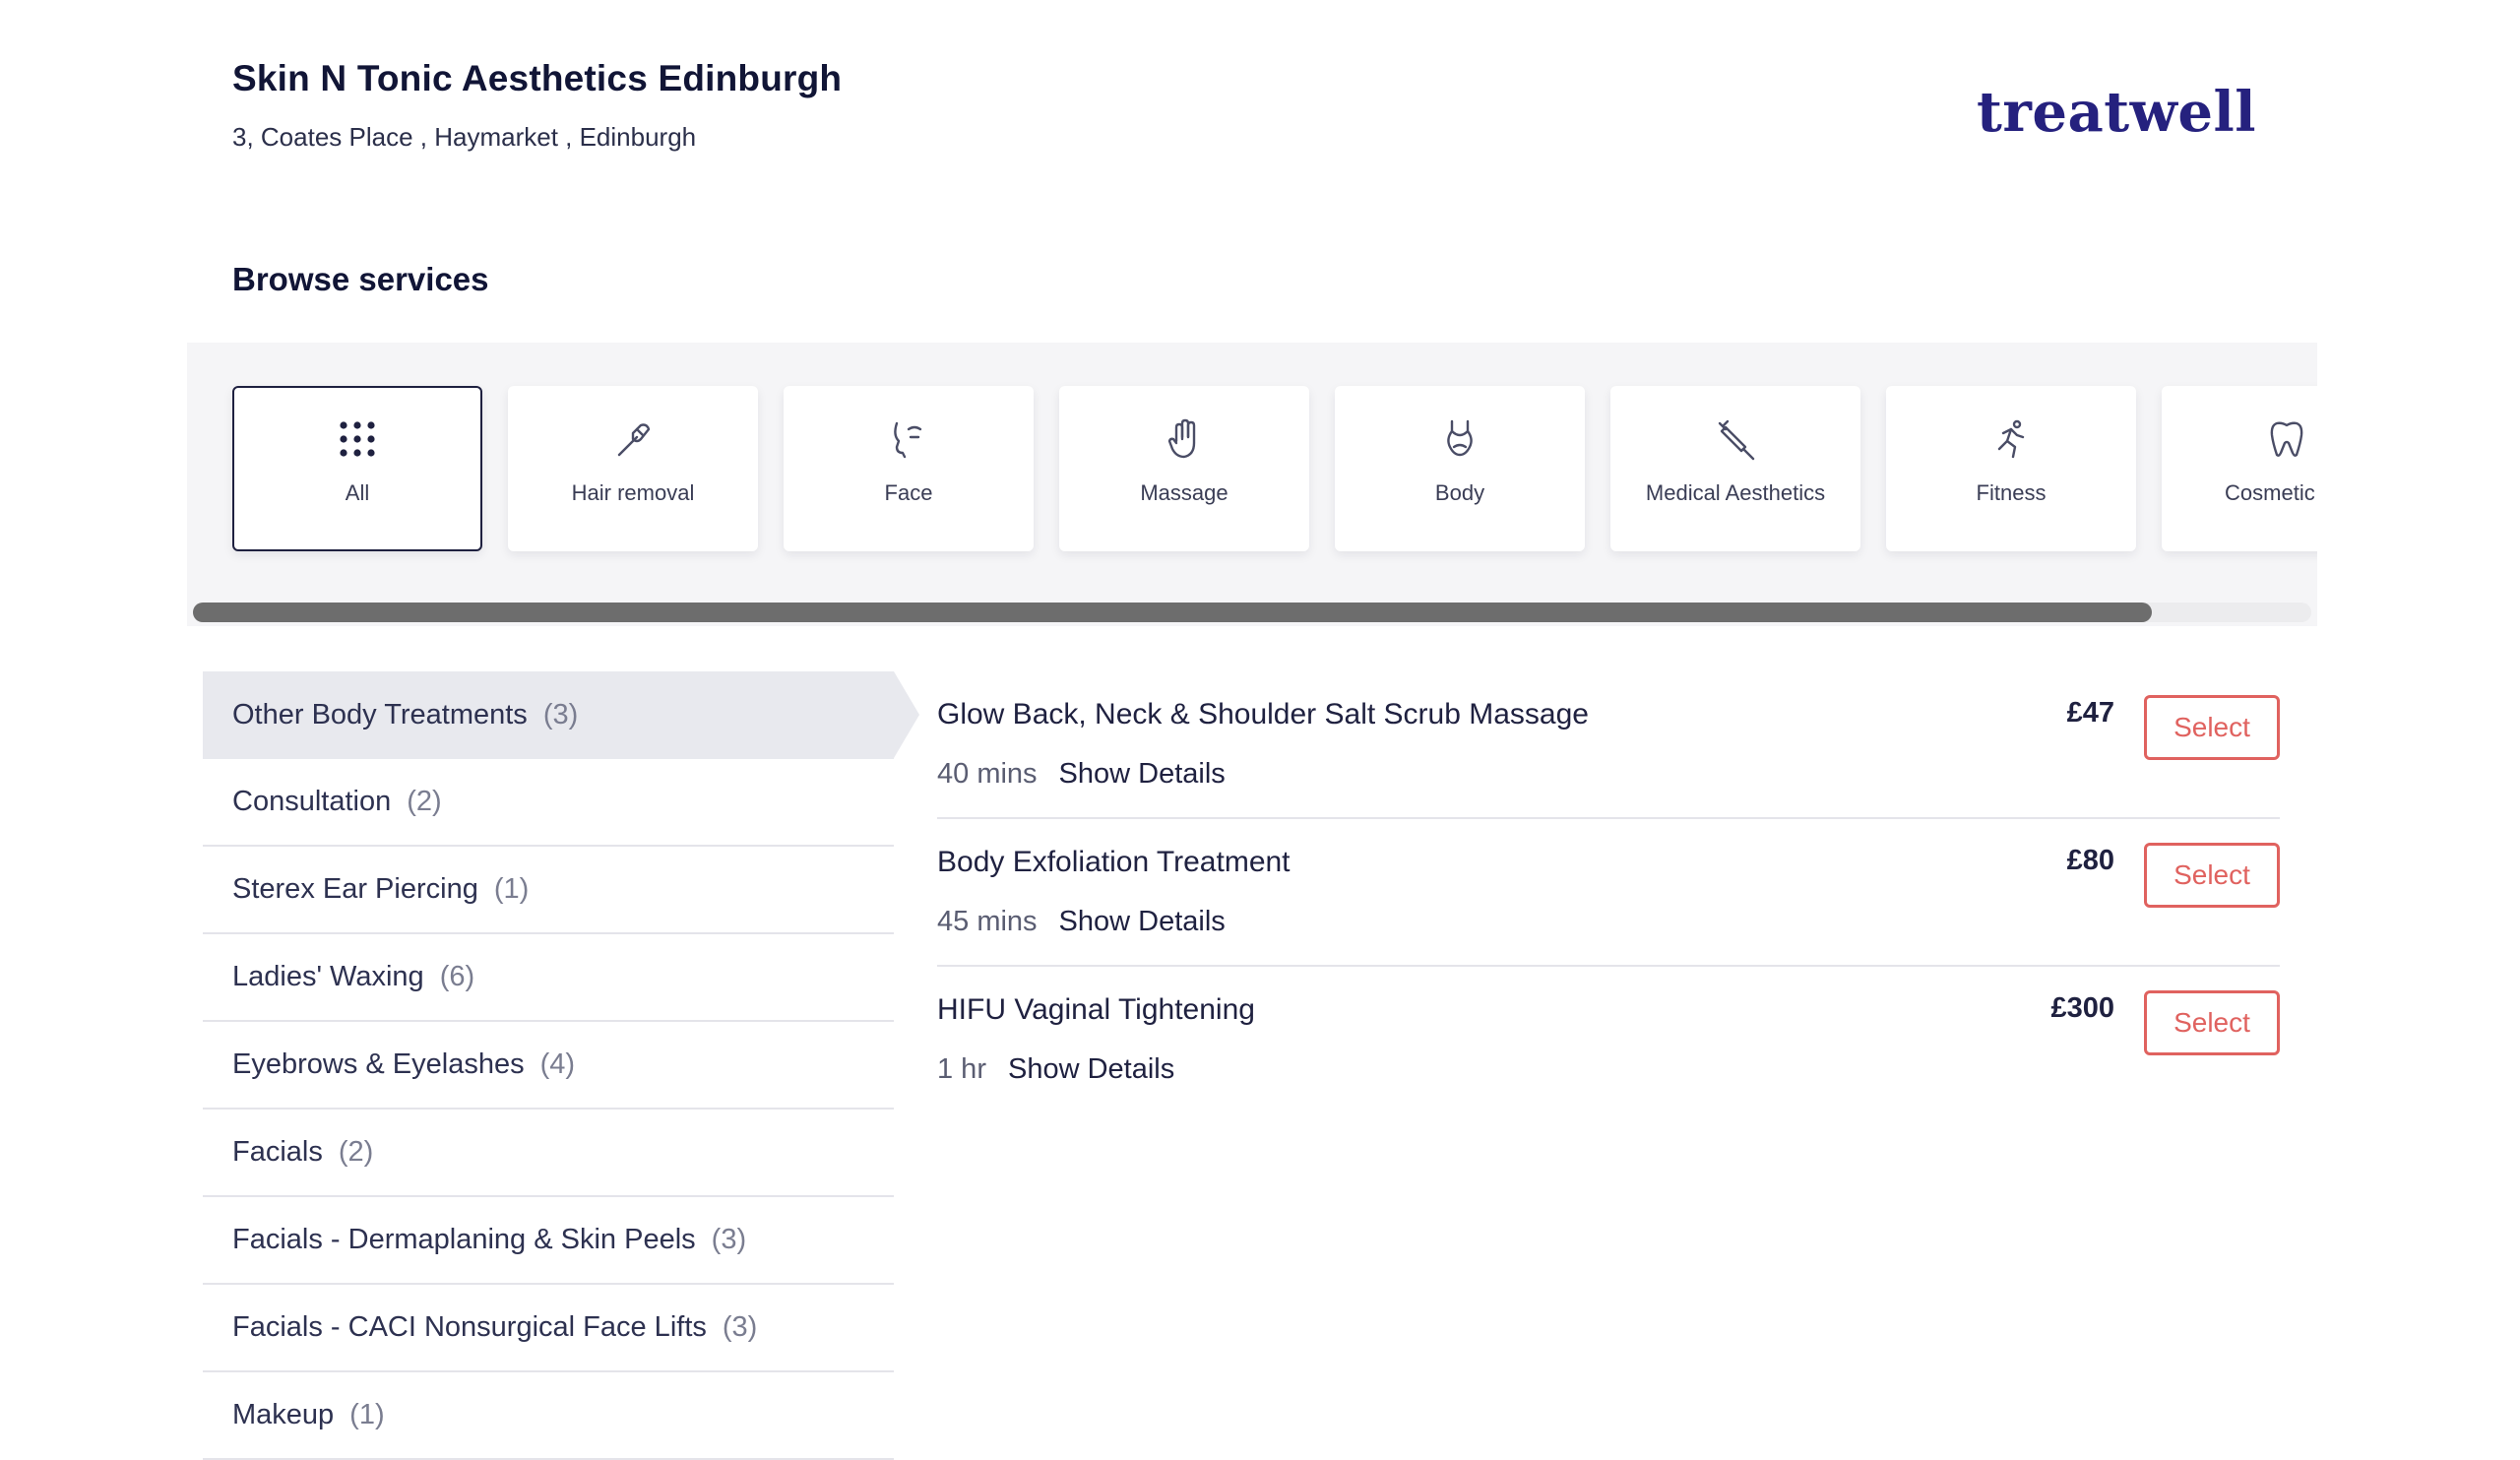 This screenshot has height=1460, width=2520. What do you see at coordinates (1184, 439) in the screenshot?
I see `hand-icon` at bounding box center [1184, 439].